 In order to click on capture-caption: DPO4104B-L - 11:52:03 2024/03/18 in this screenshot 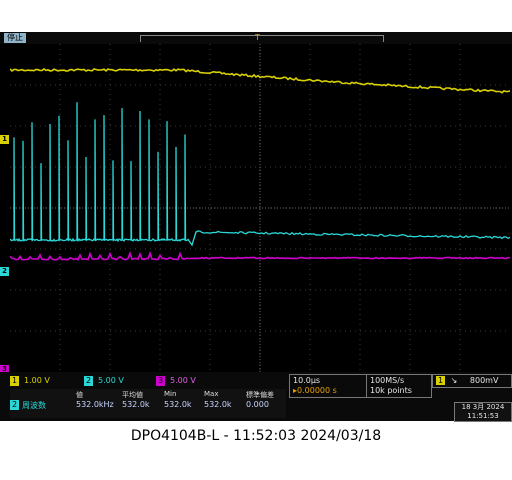, I will do `click(256, 436)`.